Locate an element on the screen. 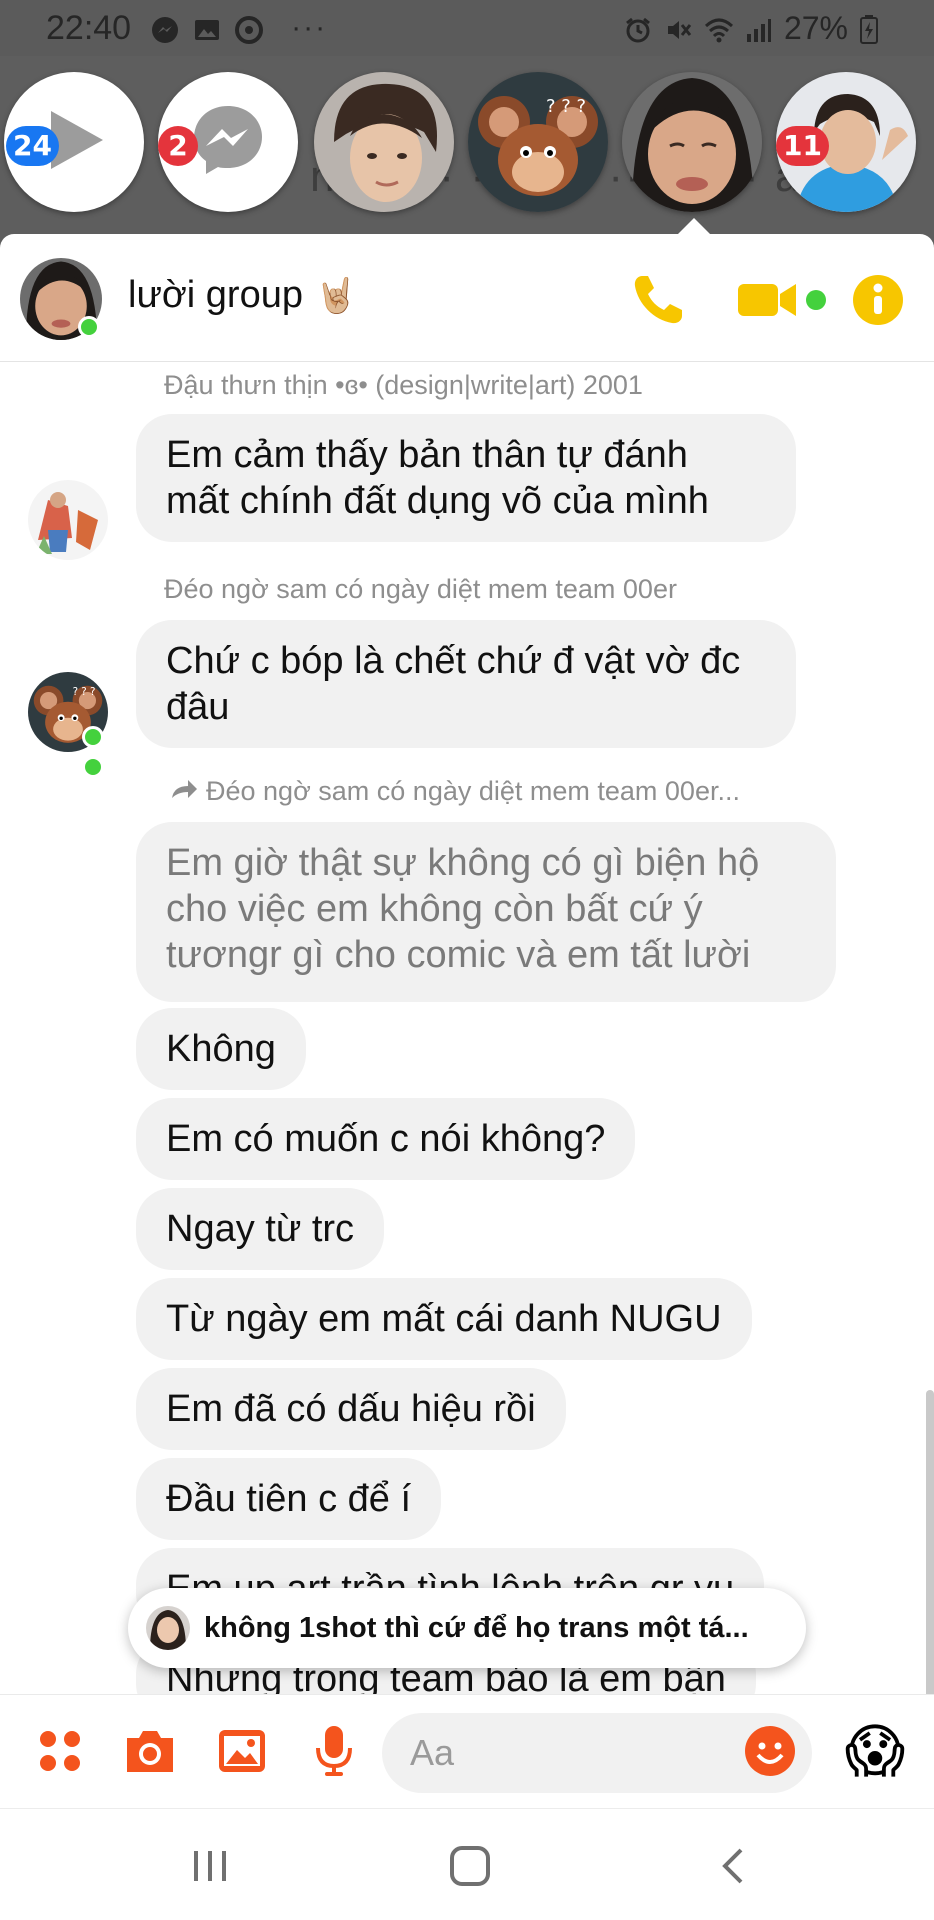 The width and height of the screenshot is (934, 1920). conversation-title: lười group 🤘🏼 is located at coordinates (242, 295).